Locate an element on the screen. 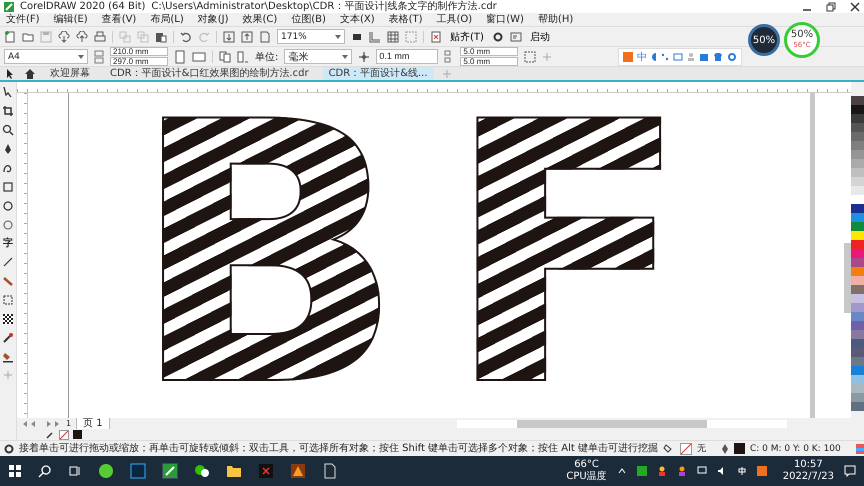 Image resolution: width=864 pixels, height=486 pixels. circle-app-icon is located at coordinates (106, 471).